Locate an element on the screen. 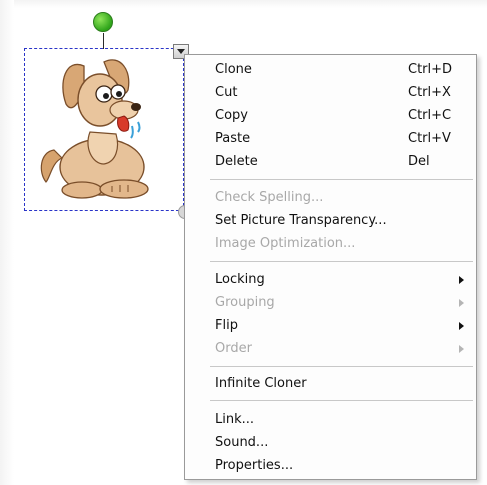 This screenshot has width=487, height=485. menu-item-grouping: Grouping is located at coordinates (330, 303).